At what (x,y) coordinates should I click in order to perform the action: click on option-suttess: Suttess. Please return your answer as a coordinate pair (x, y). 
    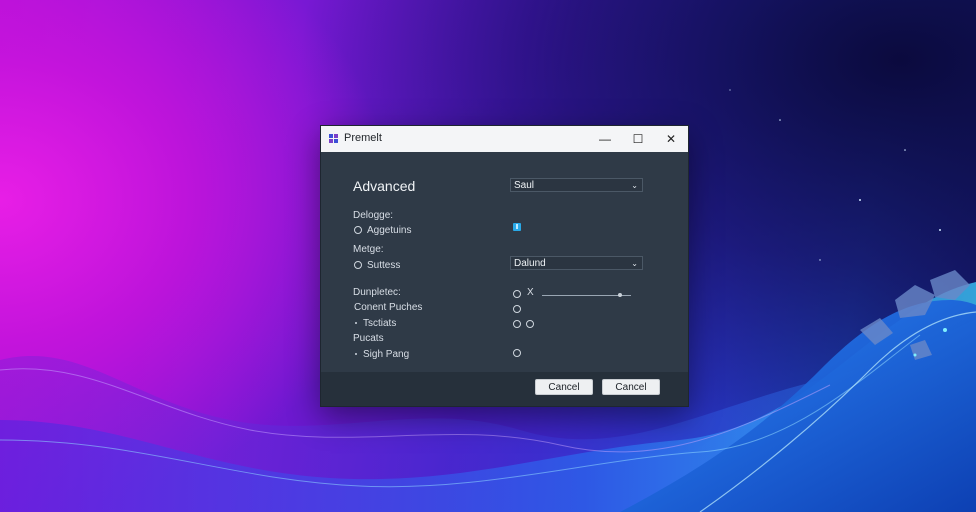
    Looking at the image, I should click on (377, 265).